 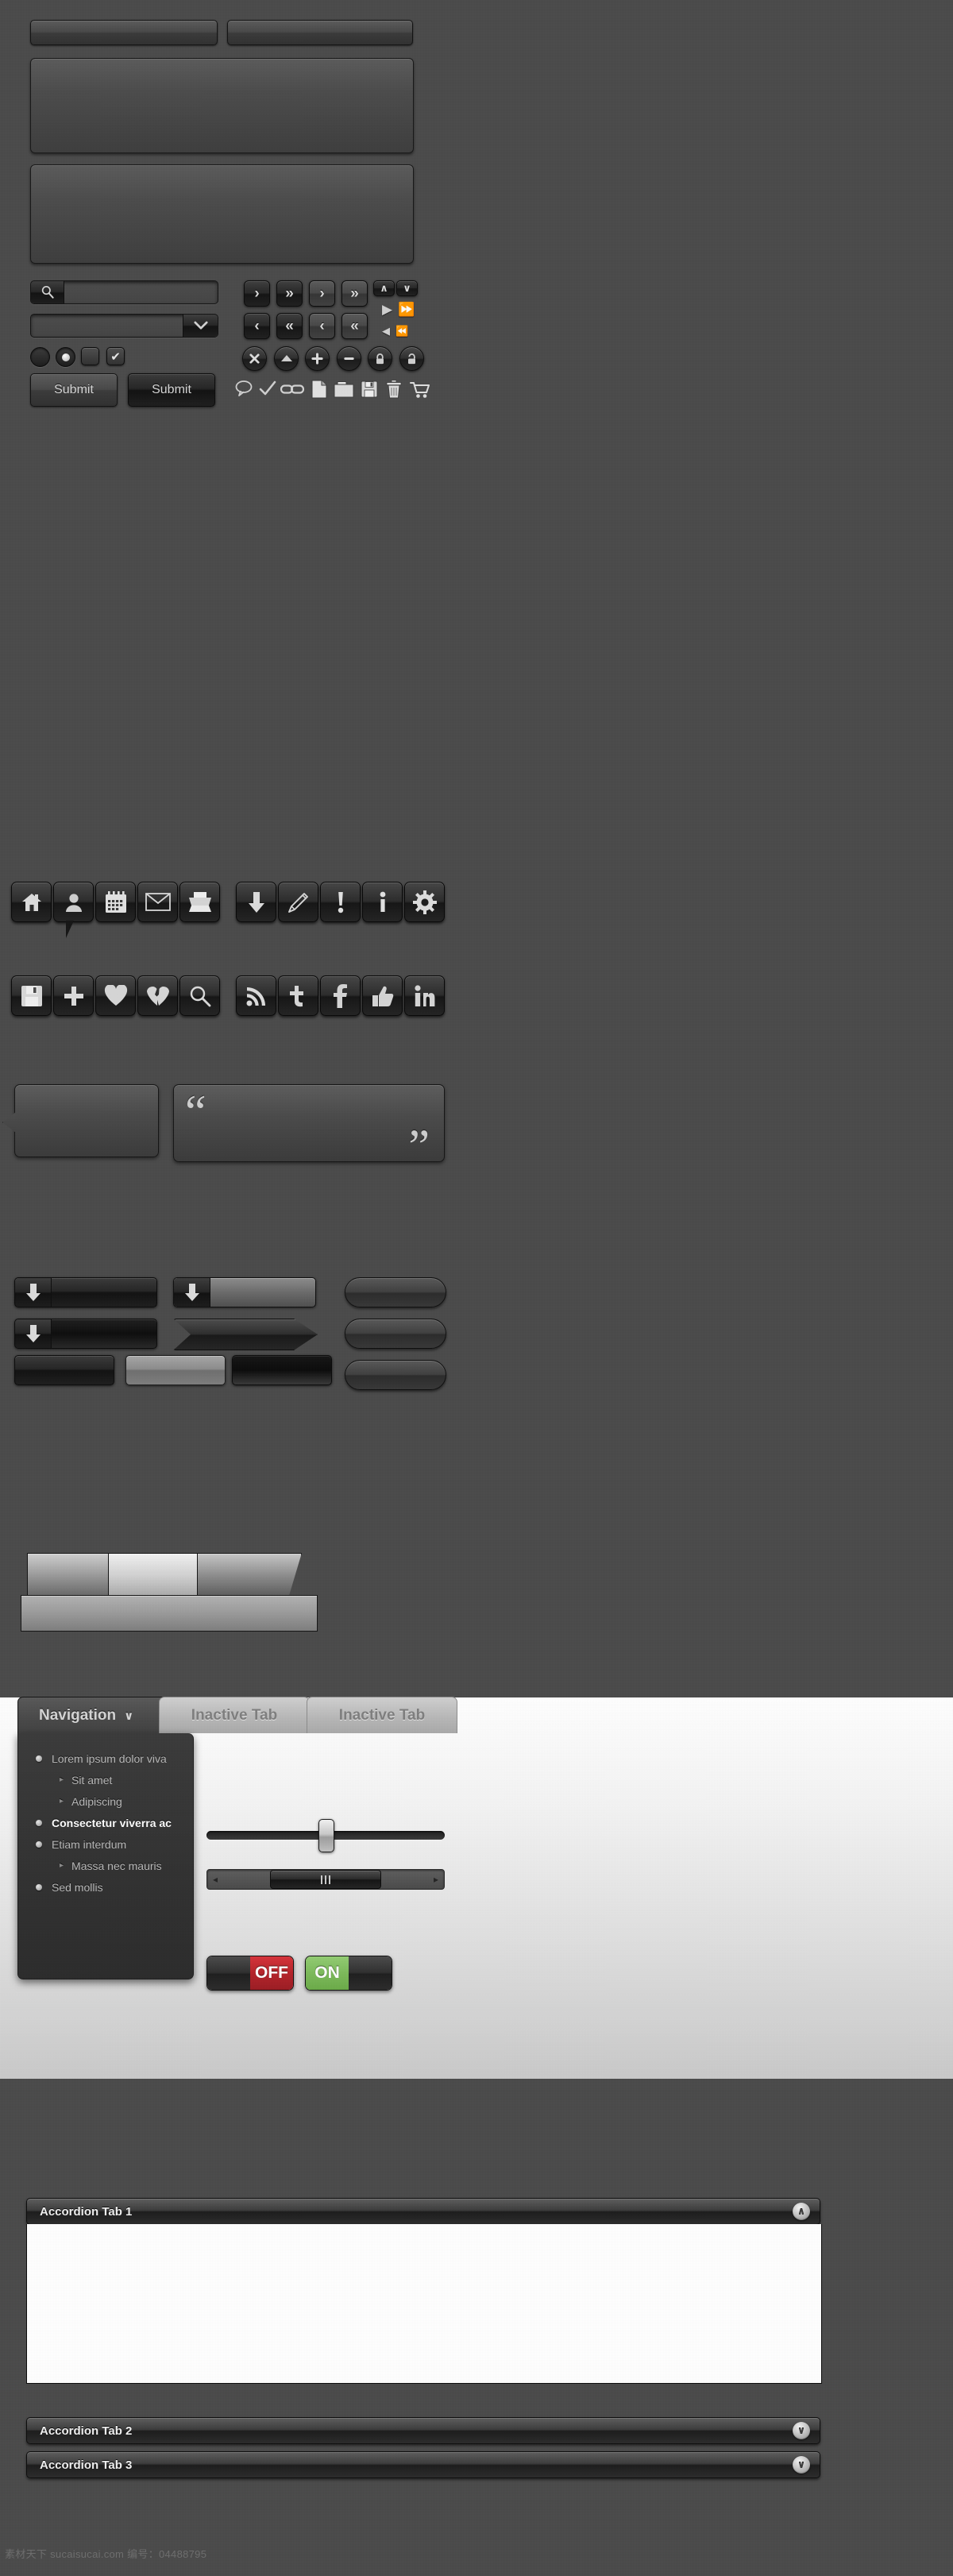 What do you see at coordinates (254, 358) in the screenshot?
I see `close-button` at bounding box center [254, 358].